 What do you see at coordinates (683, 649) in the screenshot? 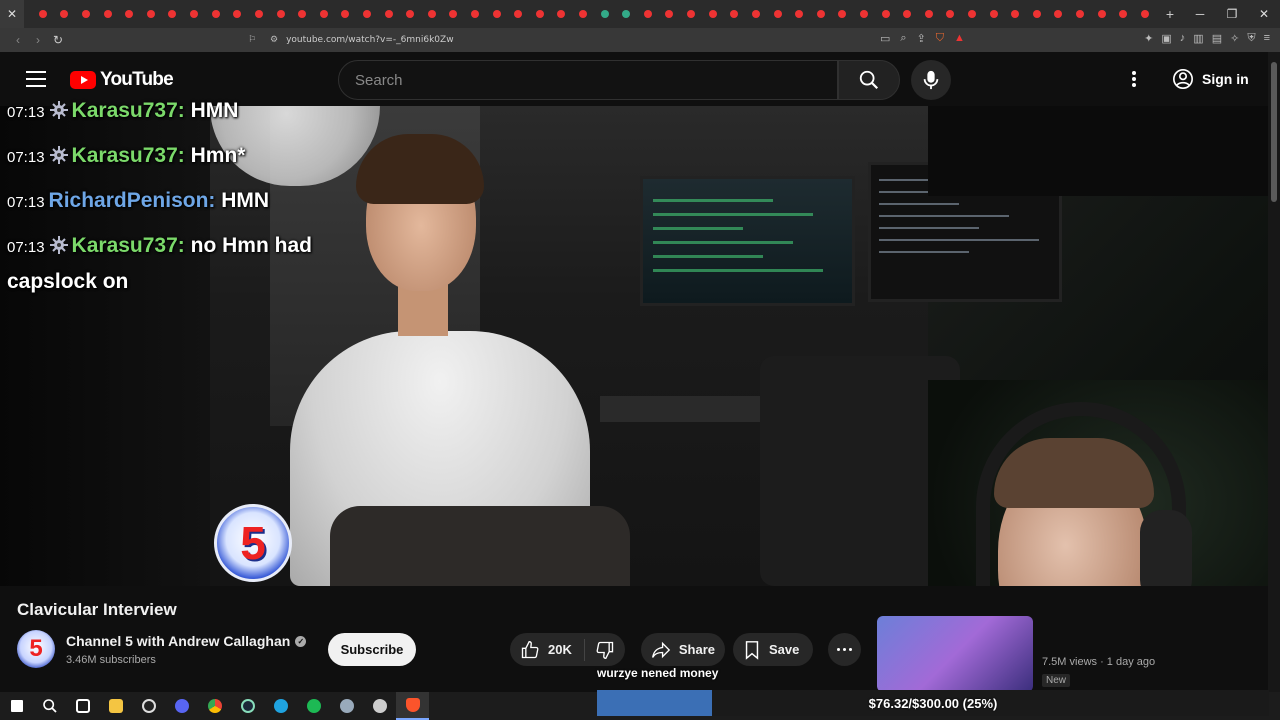
I see `share-button: Share` at bounding box center [683, 649].